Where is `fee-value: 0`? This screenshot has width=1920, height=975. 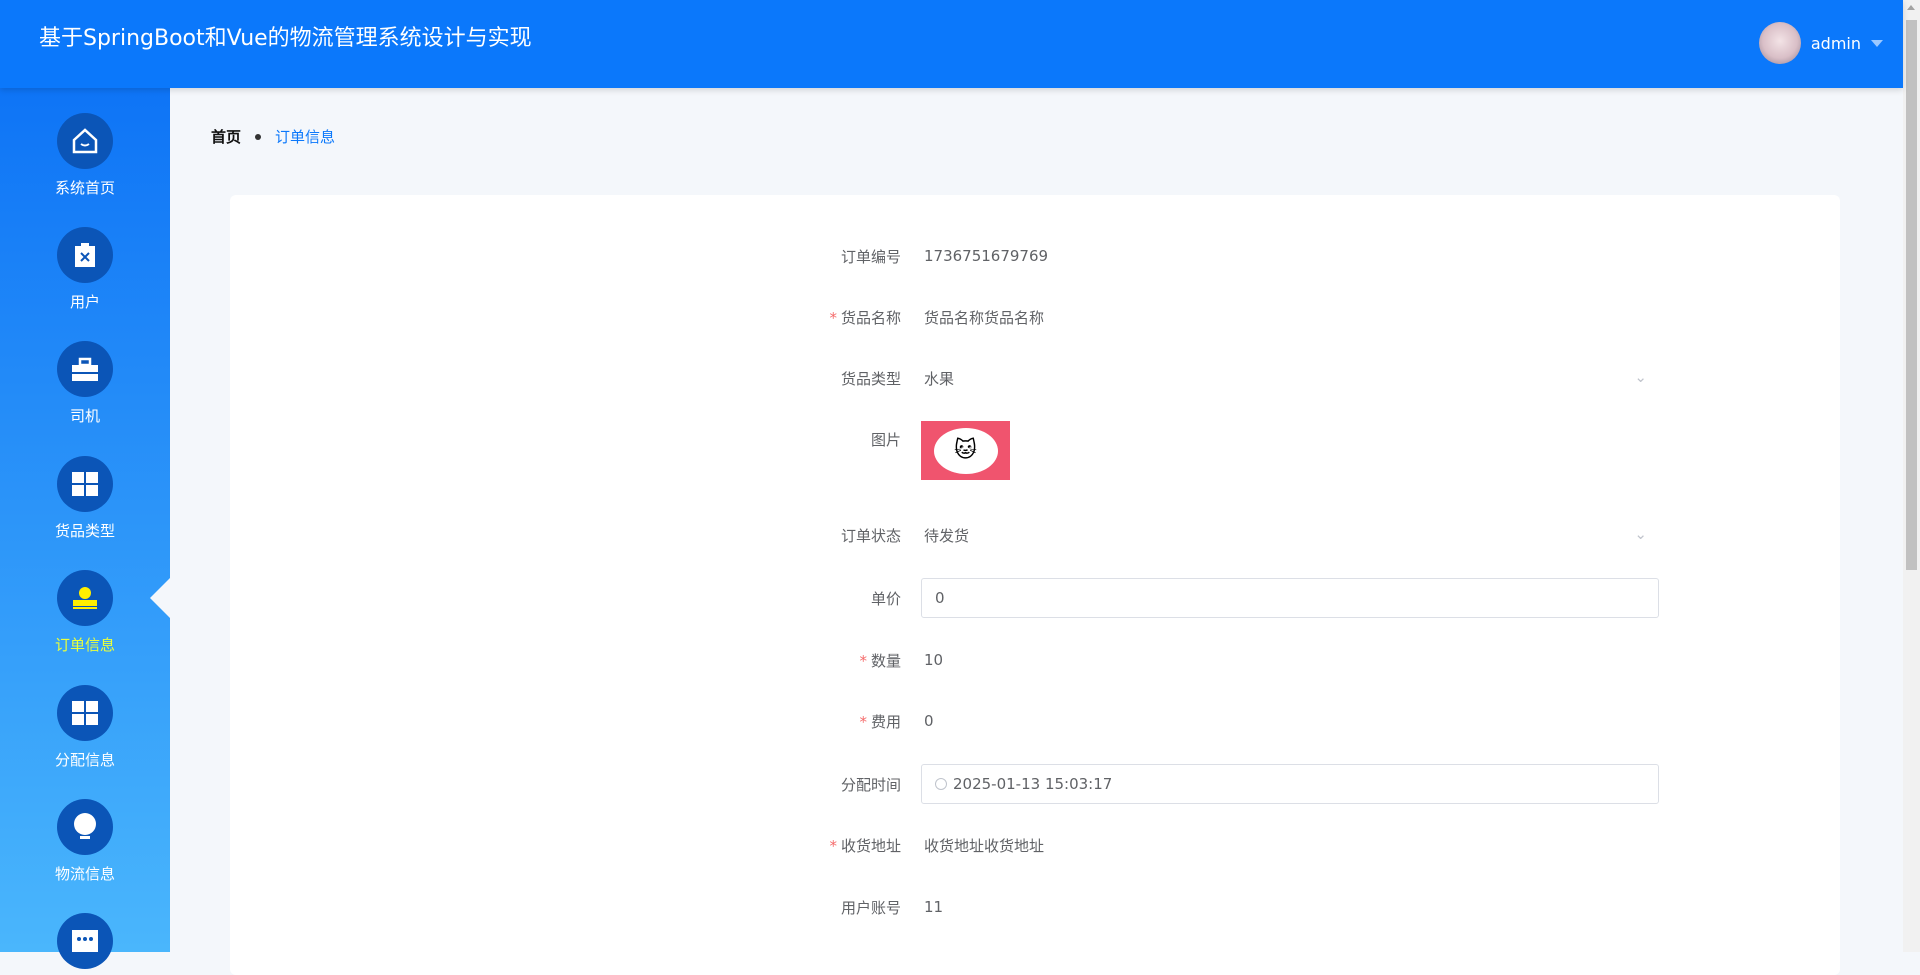
fee-value: 0 is located at coordinates (929, 721).